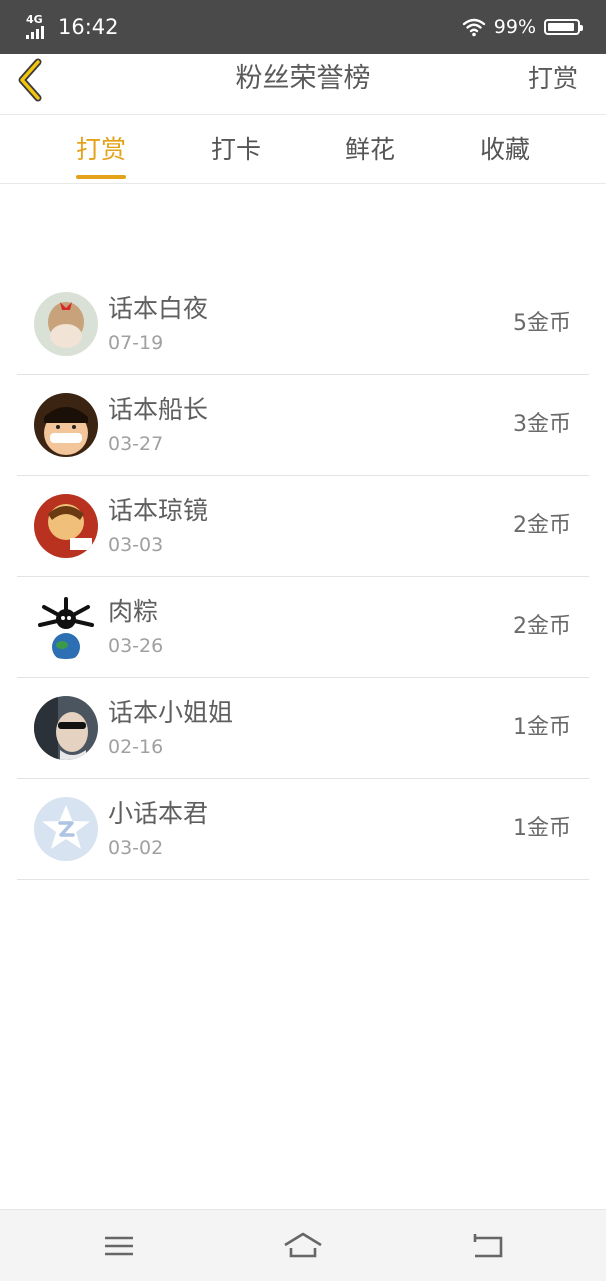 This screenshot has width=606, height=1281. I want to click on battery-icon, so click(563, 27).